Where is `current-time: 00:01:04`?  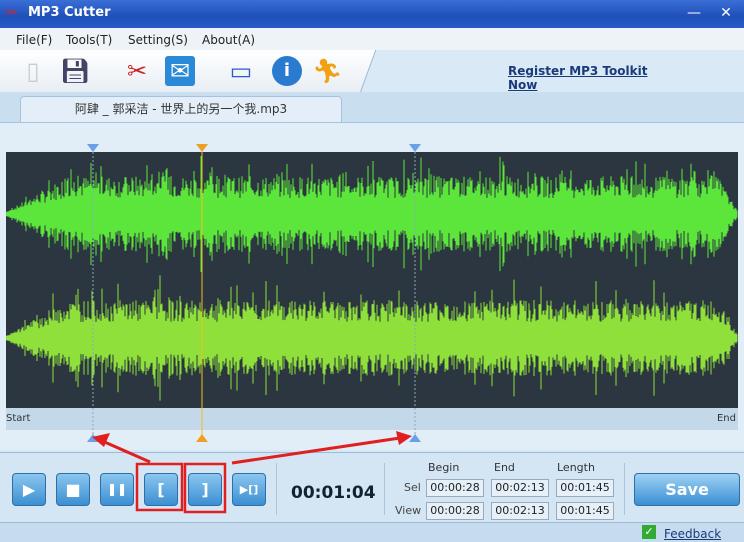 current-time: 00:01:04 is located at coordinates (333, 493).